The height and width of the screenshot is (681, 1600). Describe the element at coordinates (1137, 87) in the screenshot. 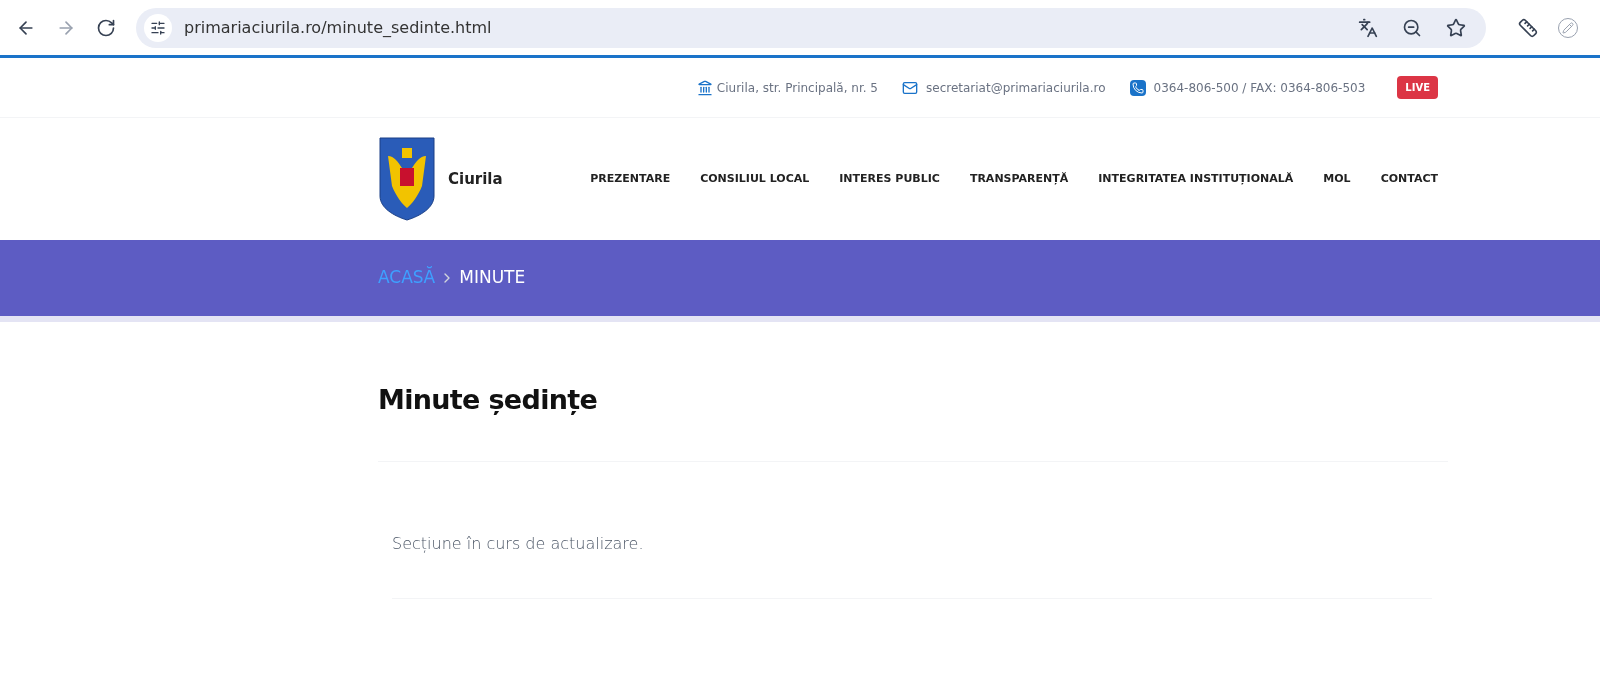

I see `phone-icon` at that location.